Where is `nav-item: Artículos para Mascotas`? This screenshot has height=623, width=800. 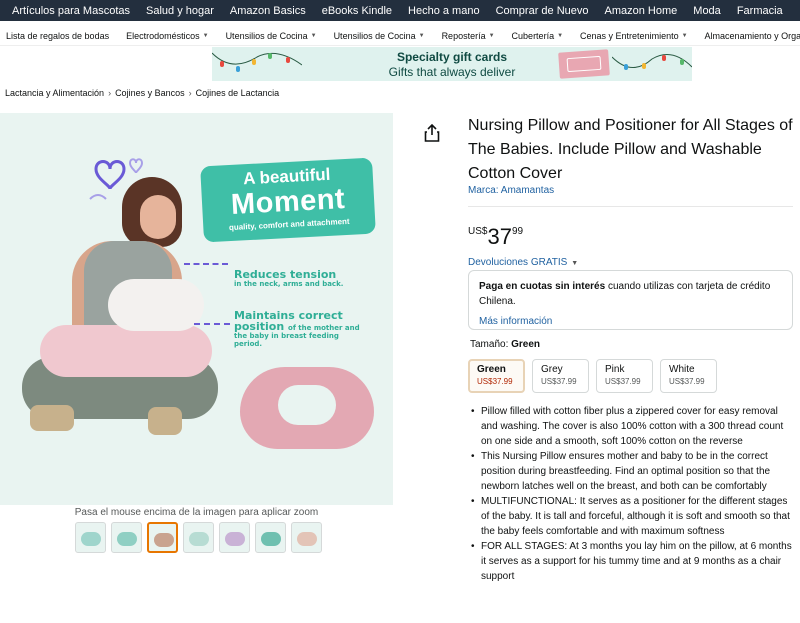 nav-item: Artículos para Mascotas is located at coordinates (71, 11).